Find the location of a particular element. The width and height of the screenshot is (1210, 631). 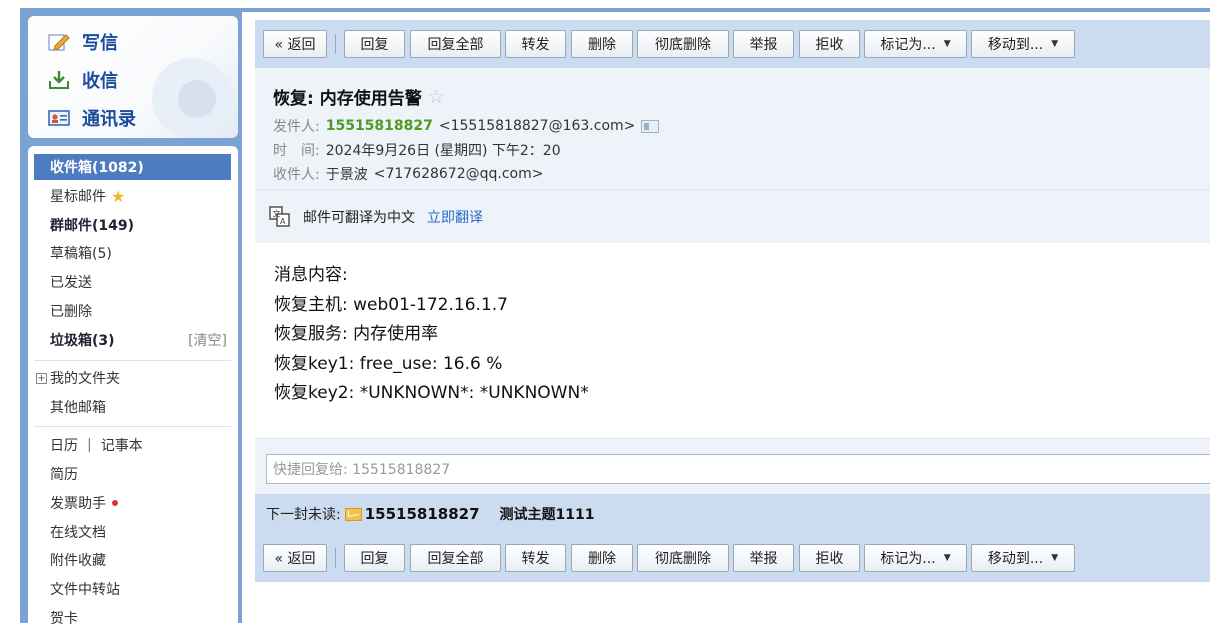

resume-link: 简历 is located at coordinates (132, 474).